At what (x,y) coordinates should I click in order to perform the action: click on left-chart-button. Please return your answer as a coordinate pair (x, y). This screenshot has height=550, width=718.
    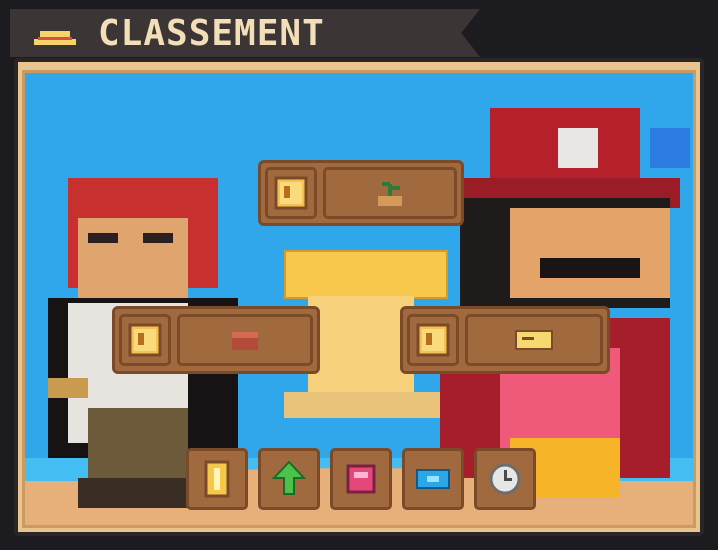
    Looking at the image, I should click on (145, 340).